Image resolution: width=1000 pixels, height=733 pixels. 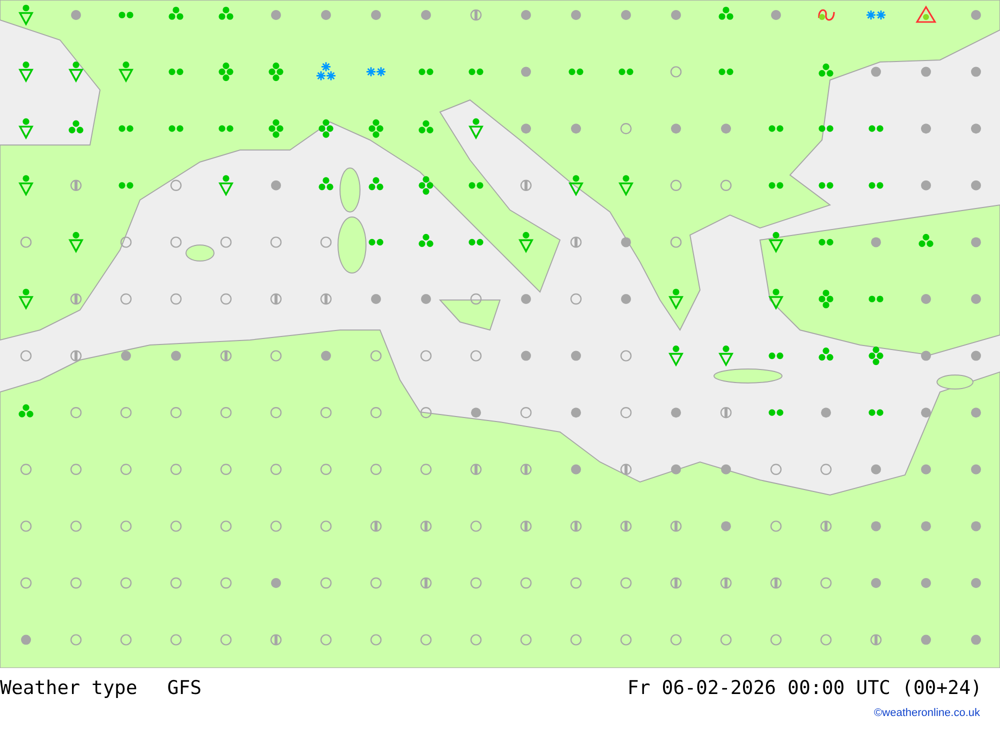 I want to click on light-snow-icon, so click(x=876, y=15).